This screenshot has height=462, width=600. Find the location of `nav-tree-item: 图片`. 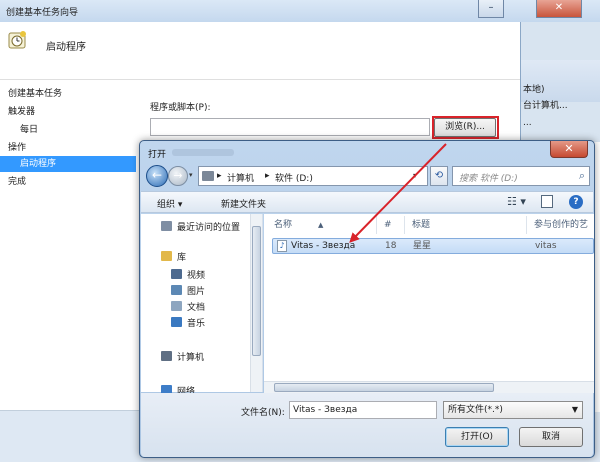

nav-tree-item: 图片 is located at coordinates (196, 290).